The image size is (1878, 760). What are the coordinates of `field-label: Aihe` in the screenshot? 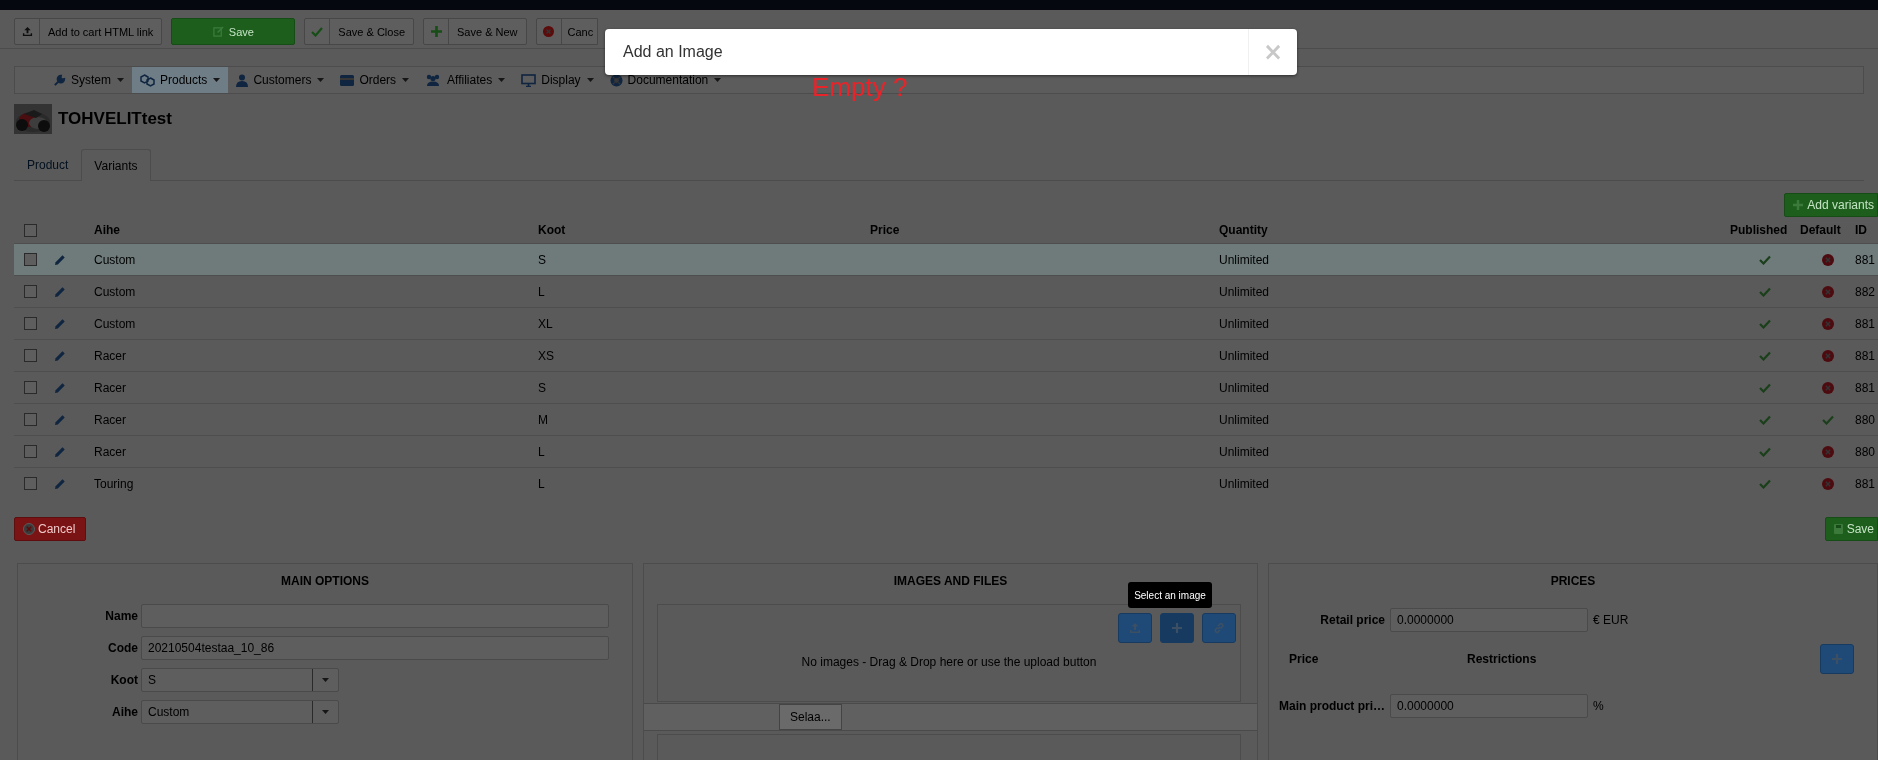 It's located at (124, 712).